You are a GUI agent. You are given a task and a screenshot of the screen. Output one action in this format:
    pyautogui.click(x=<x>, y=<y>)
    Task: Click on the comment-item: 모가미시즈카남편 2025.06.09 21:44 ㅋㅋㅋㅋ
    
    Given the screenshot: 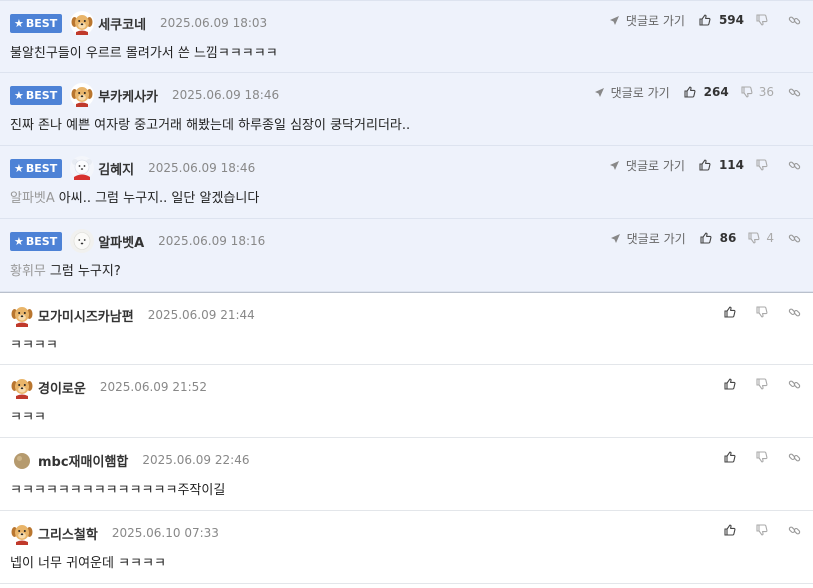 What is the action you would take?
    pyautogui.click(x=406, y=328)
    